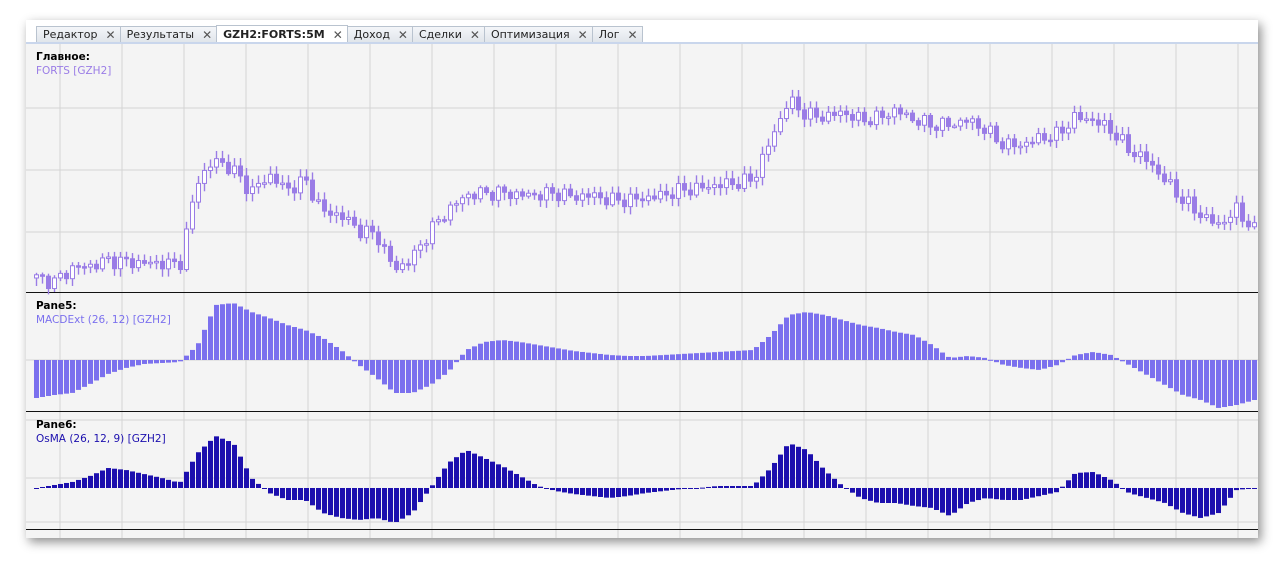  What do you see at coordinates (282, 34) in the screenshot?
I see `tab-2: GZH2:FORTS:5M ✕` at bounding box center [282, 34].